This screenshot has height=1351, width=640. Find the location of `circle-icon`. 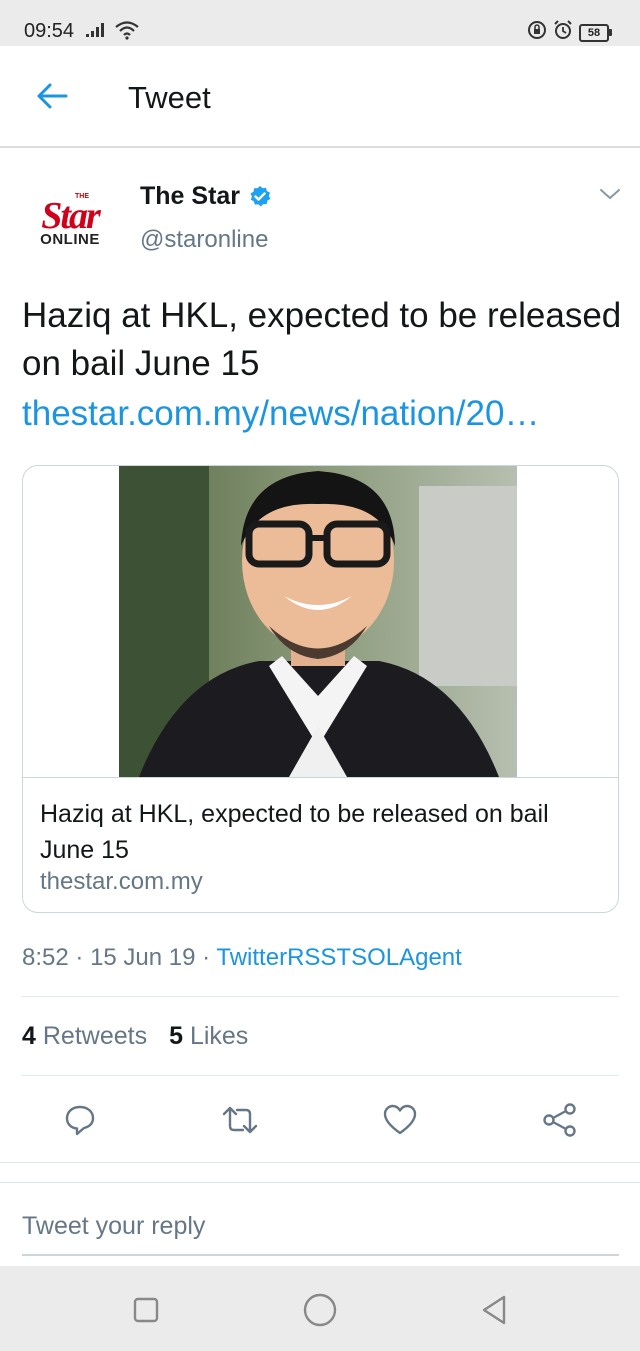

circle-icon is located at coordinates (320, 1310).